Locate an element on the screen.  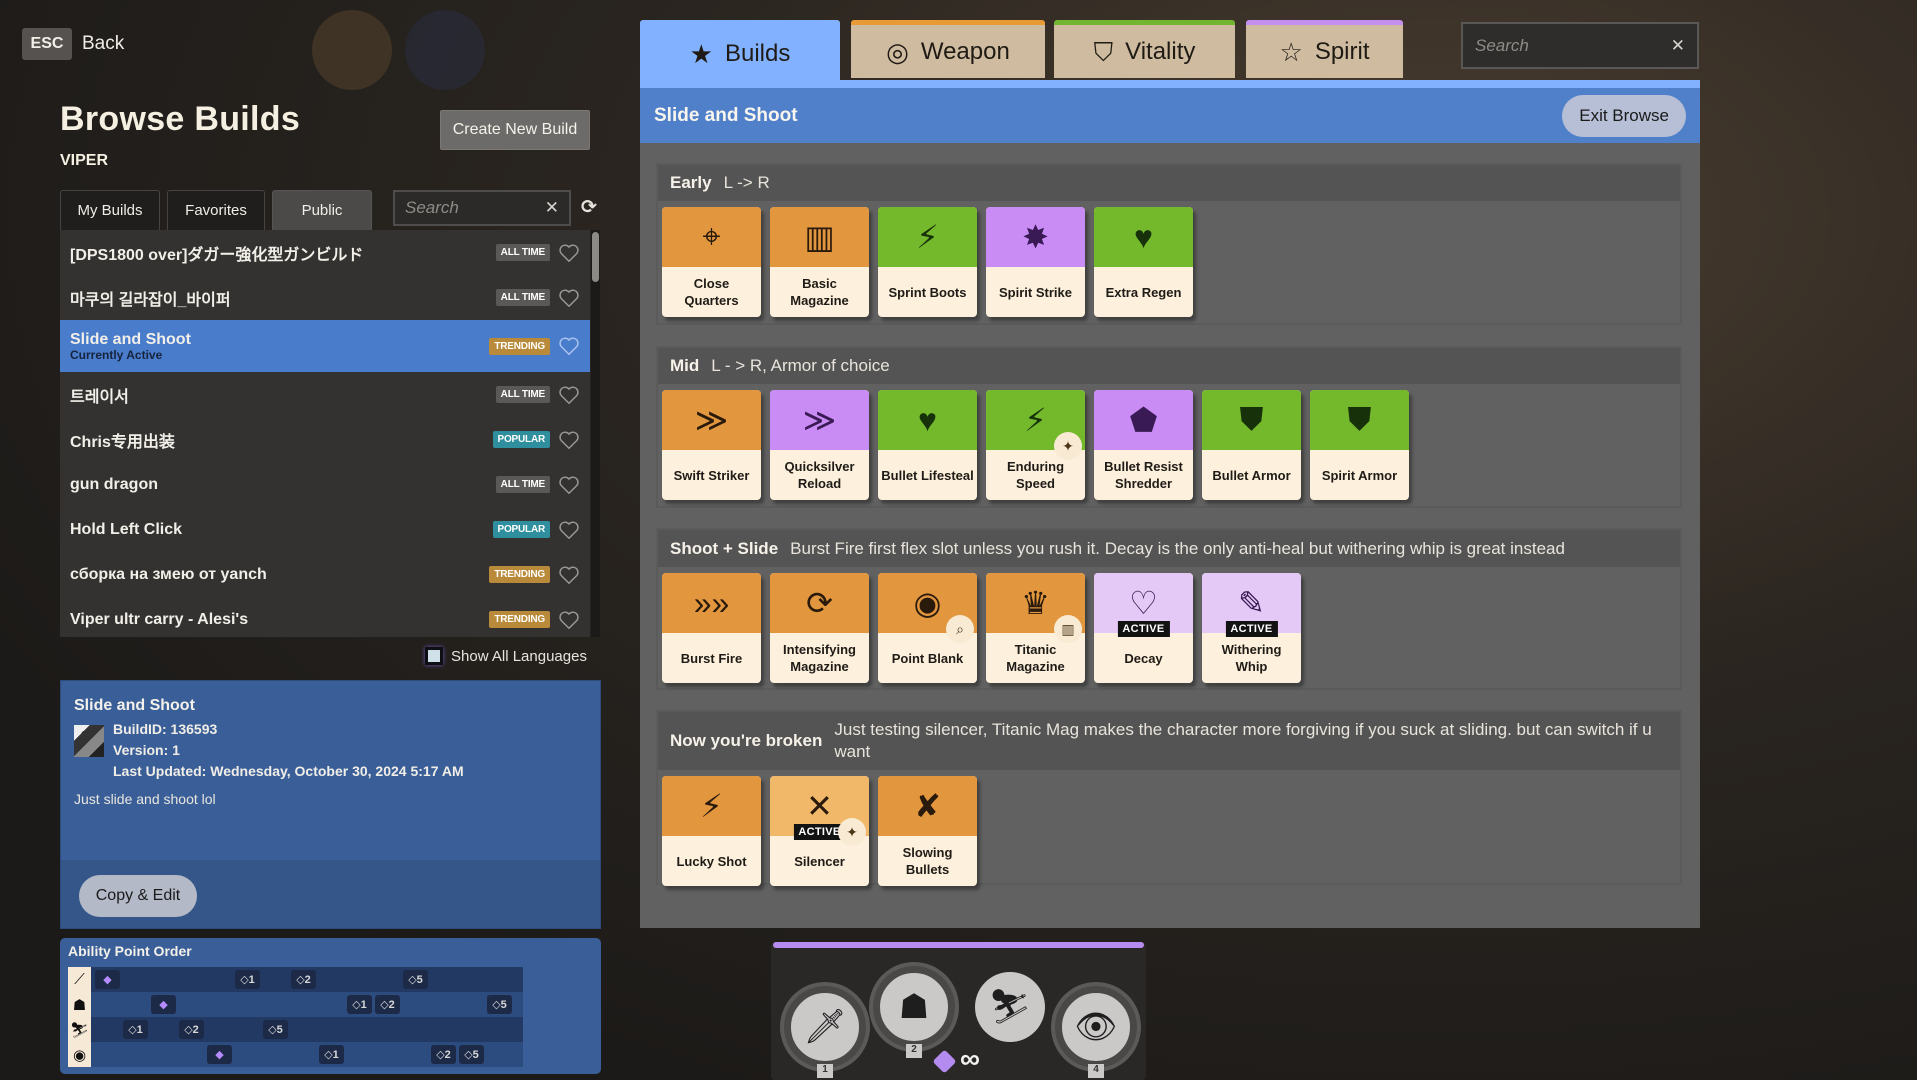
item-card: ⌖ Close Quarters is located at coordinates (711, 262).